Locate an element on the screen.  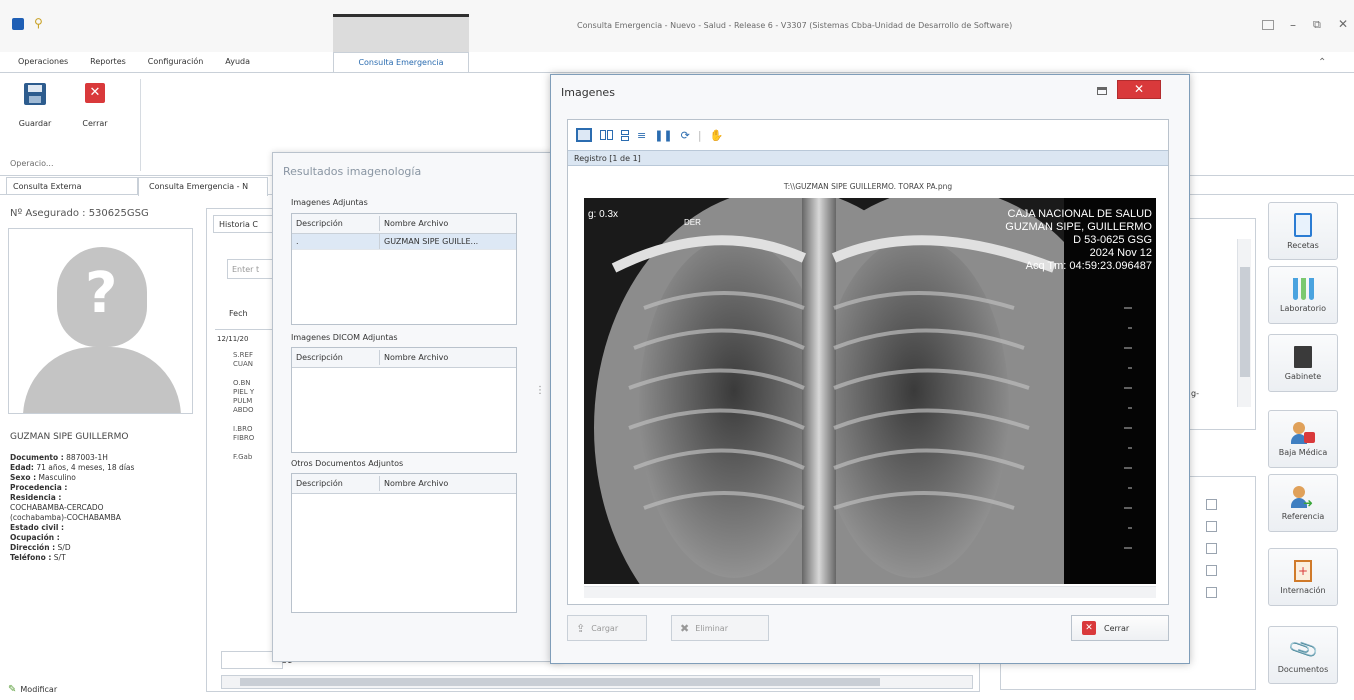
delete-button-label: Eliminar is located at coordinates (711, 628).